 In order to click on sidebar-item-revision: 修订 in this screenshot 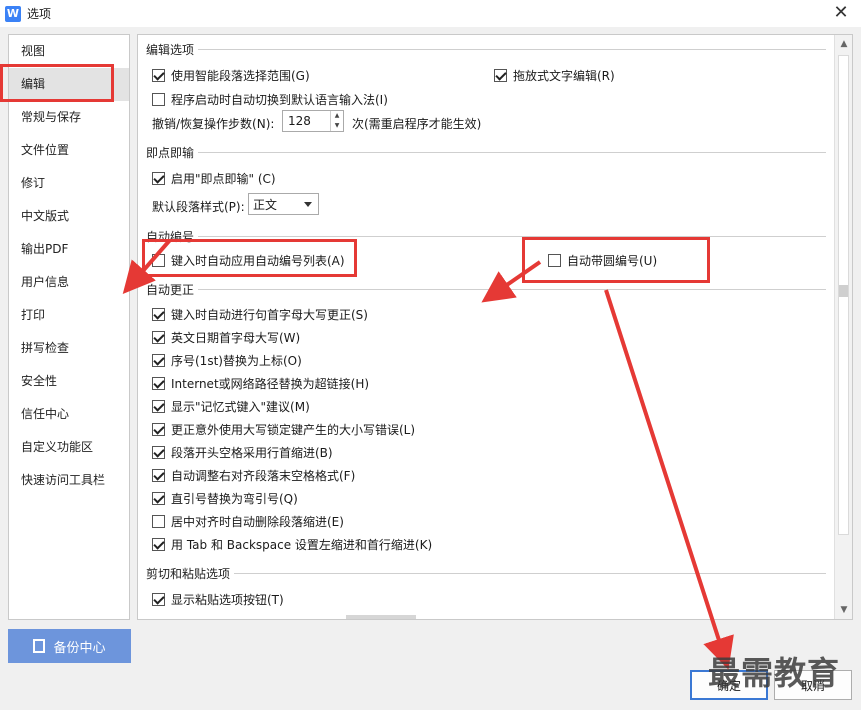, I will do `click(69, 183)`.